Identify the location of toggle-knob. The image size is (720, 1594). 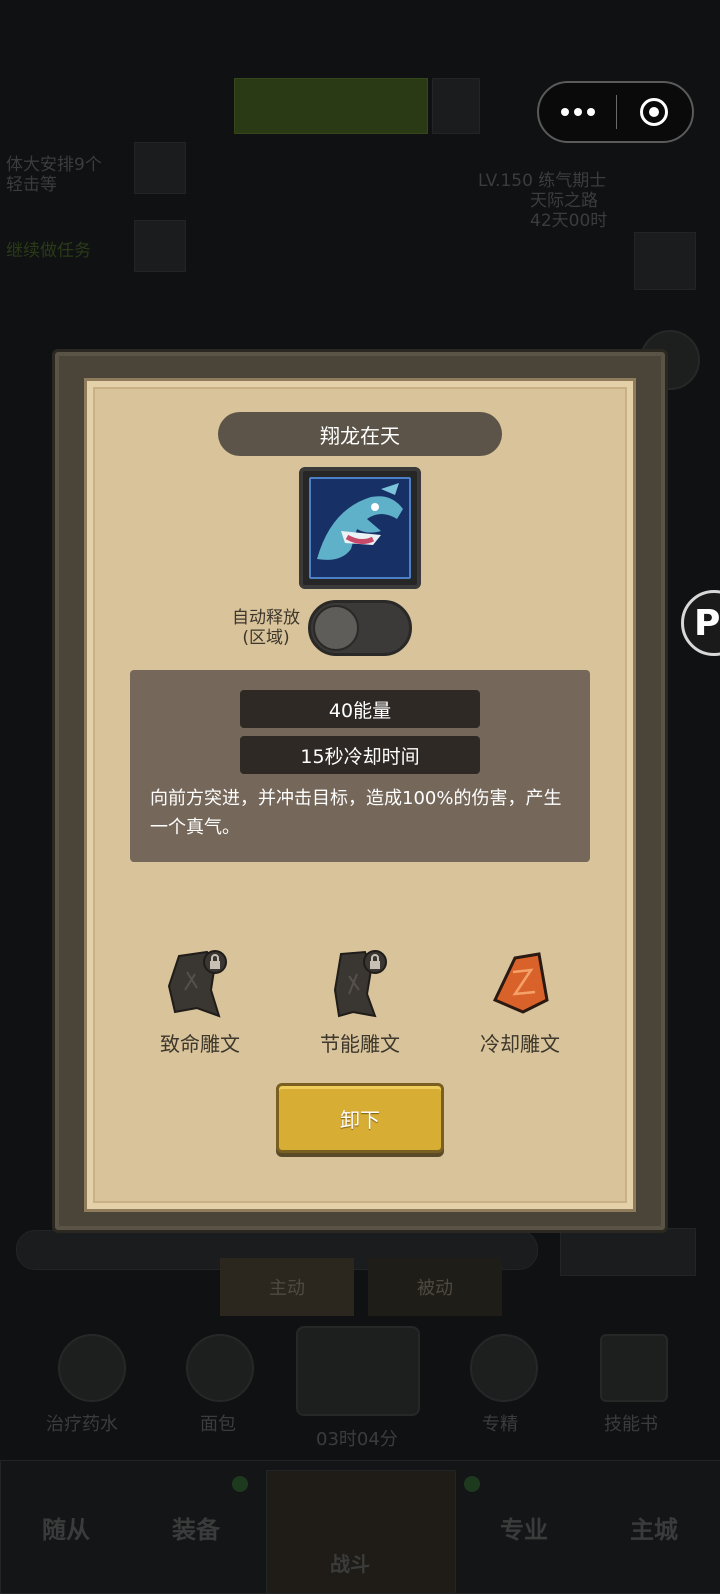
(336, 628).